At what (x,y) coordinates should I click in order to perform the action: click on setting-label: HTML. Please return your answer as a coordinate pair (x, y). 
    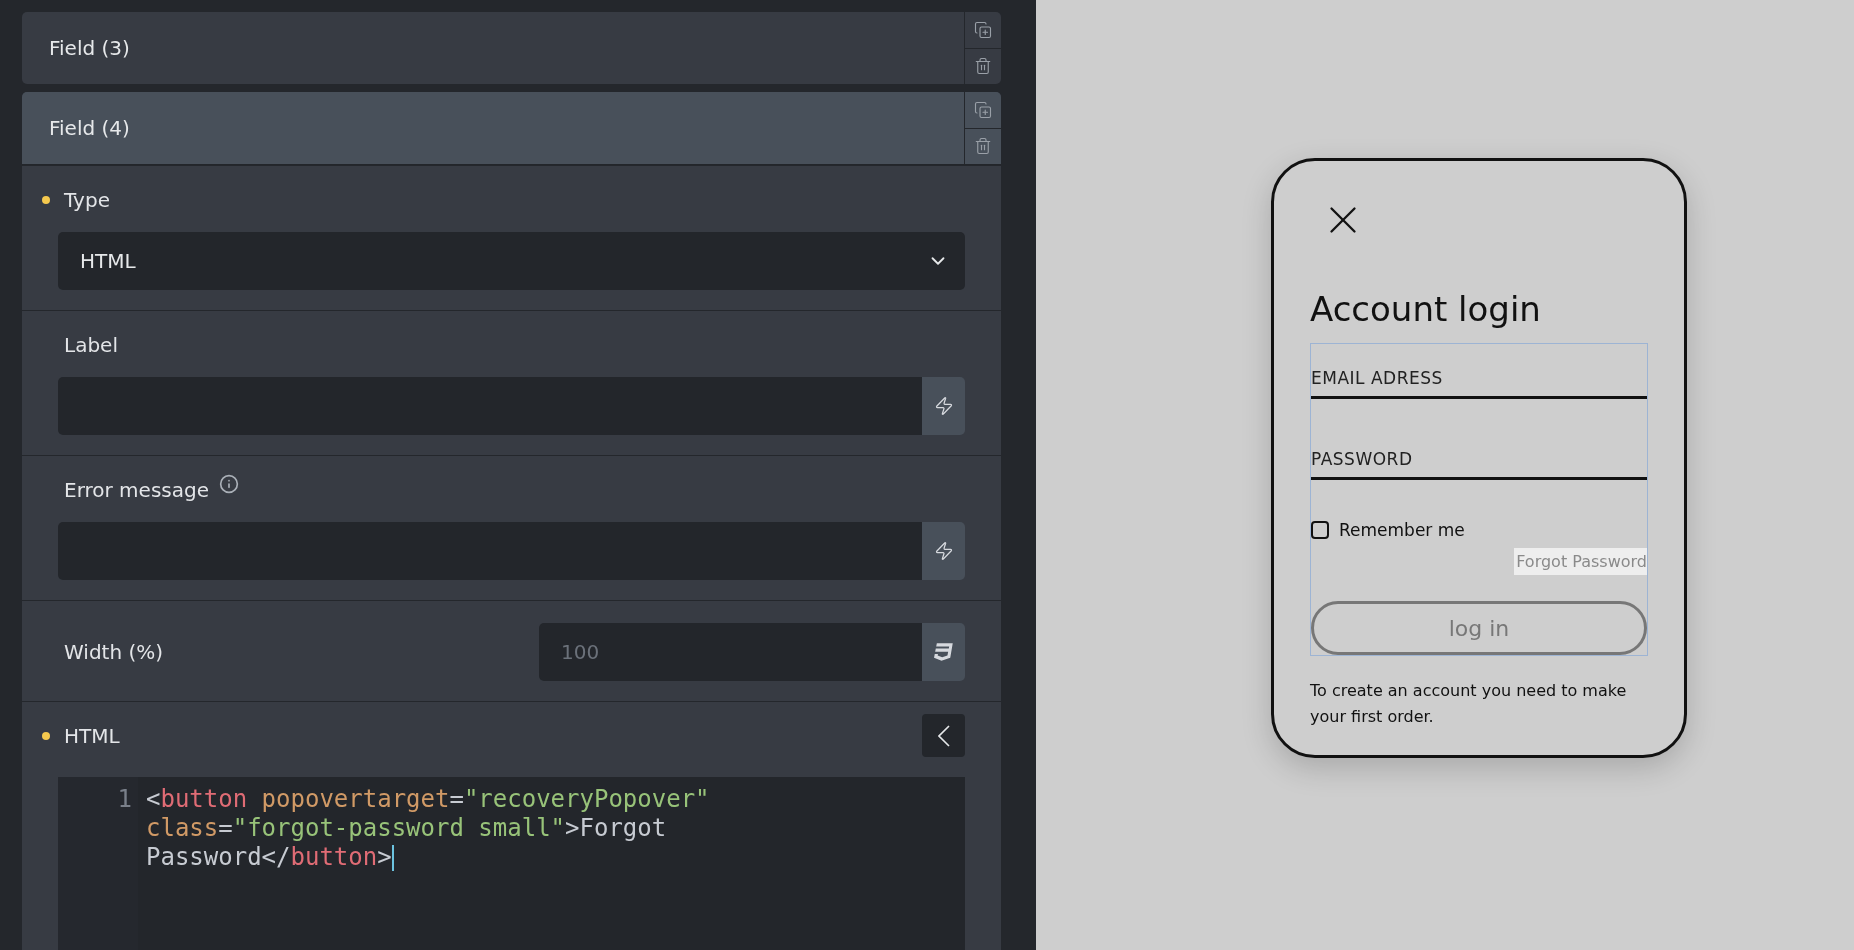
    Looking at the image, I should click on (92, 735).